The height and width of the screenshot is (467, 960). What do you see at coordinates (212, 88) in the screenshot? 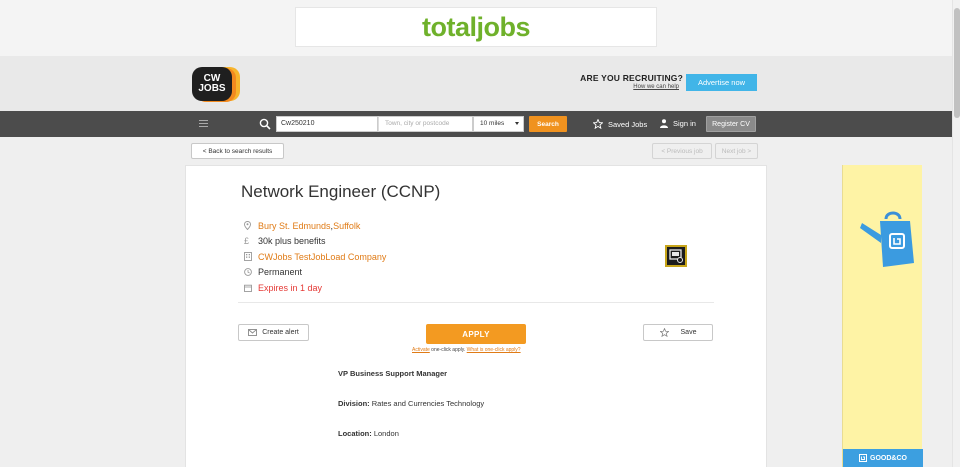
I see `logo-text-jobs: JOBS` at bounding box center [212, 88].